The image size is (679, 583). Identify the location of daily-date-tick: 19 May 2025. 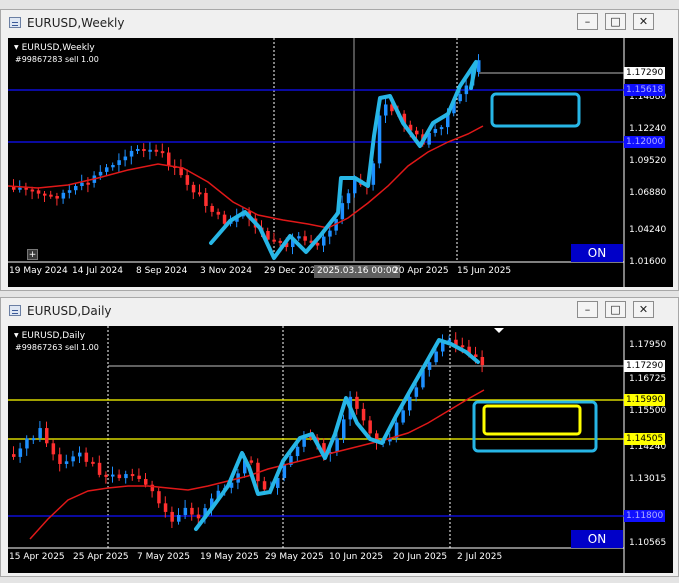
(229, 557).